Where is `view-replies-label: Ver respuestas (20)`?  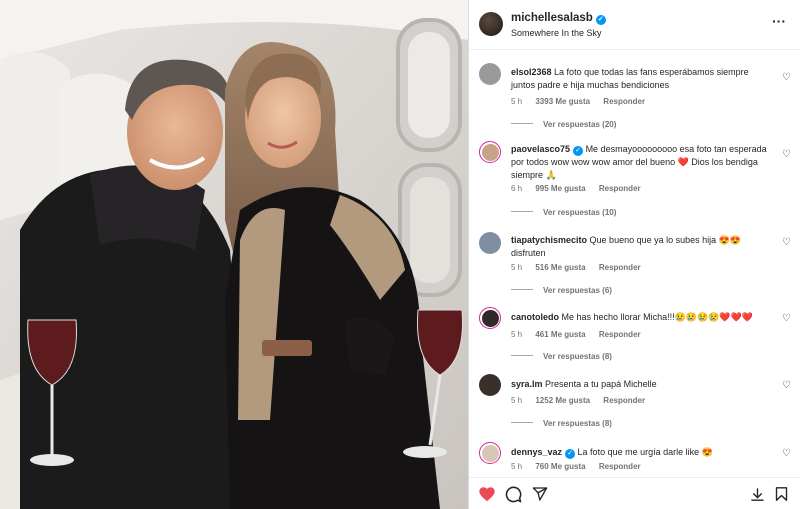 view-replies-label: Ver respuestas (20) is located at coordinates (579, 124).